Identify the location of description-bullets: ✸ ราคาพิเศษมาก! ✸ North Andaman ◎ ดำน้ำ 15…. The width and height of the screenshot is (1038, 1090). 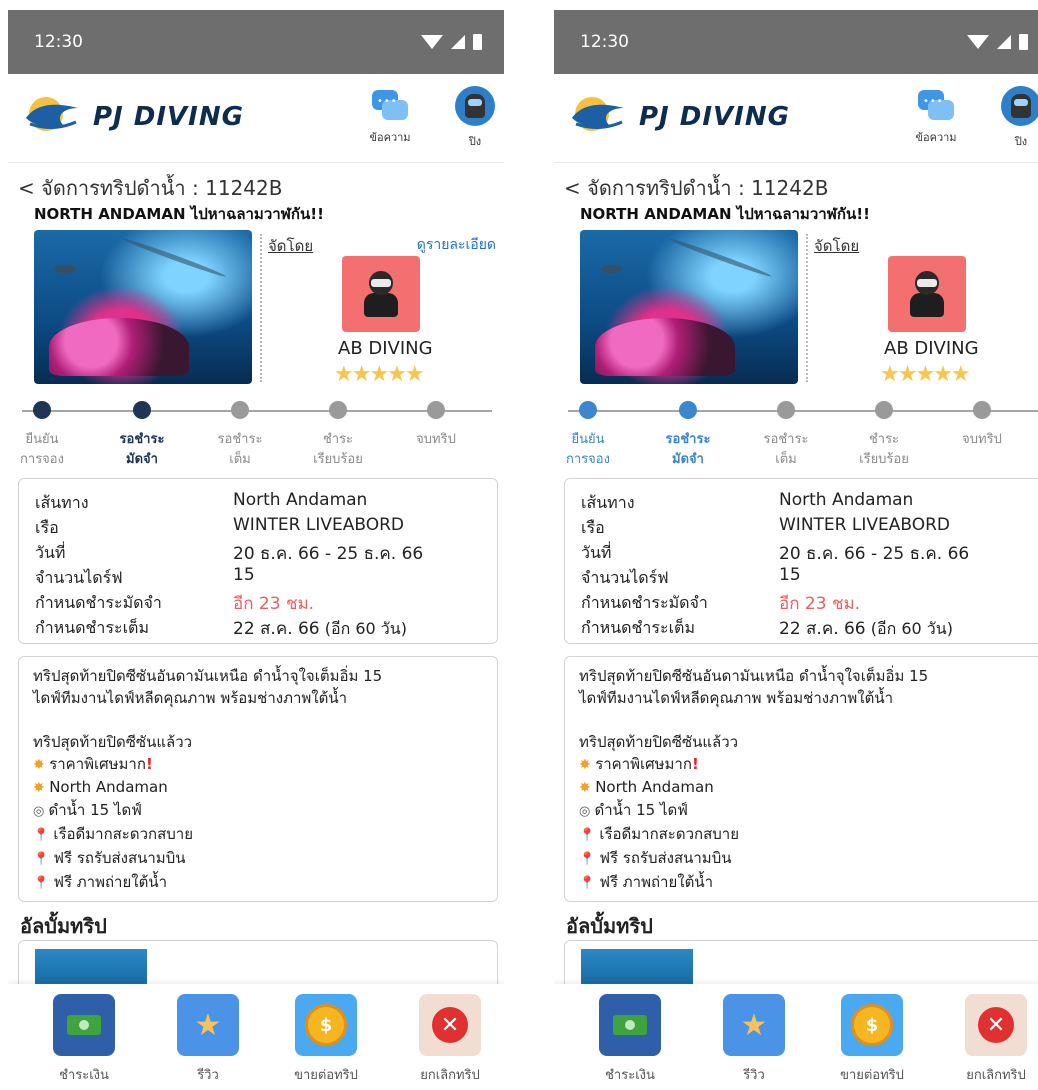
(804, 824).